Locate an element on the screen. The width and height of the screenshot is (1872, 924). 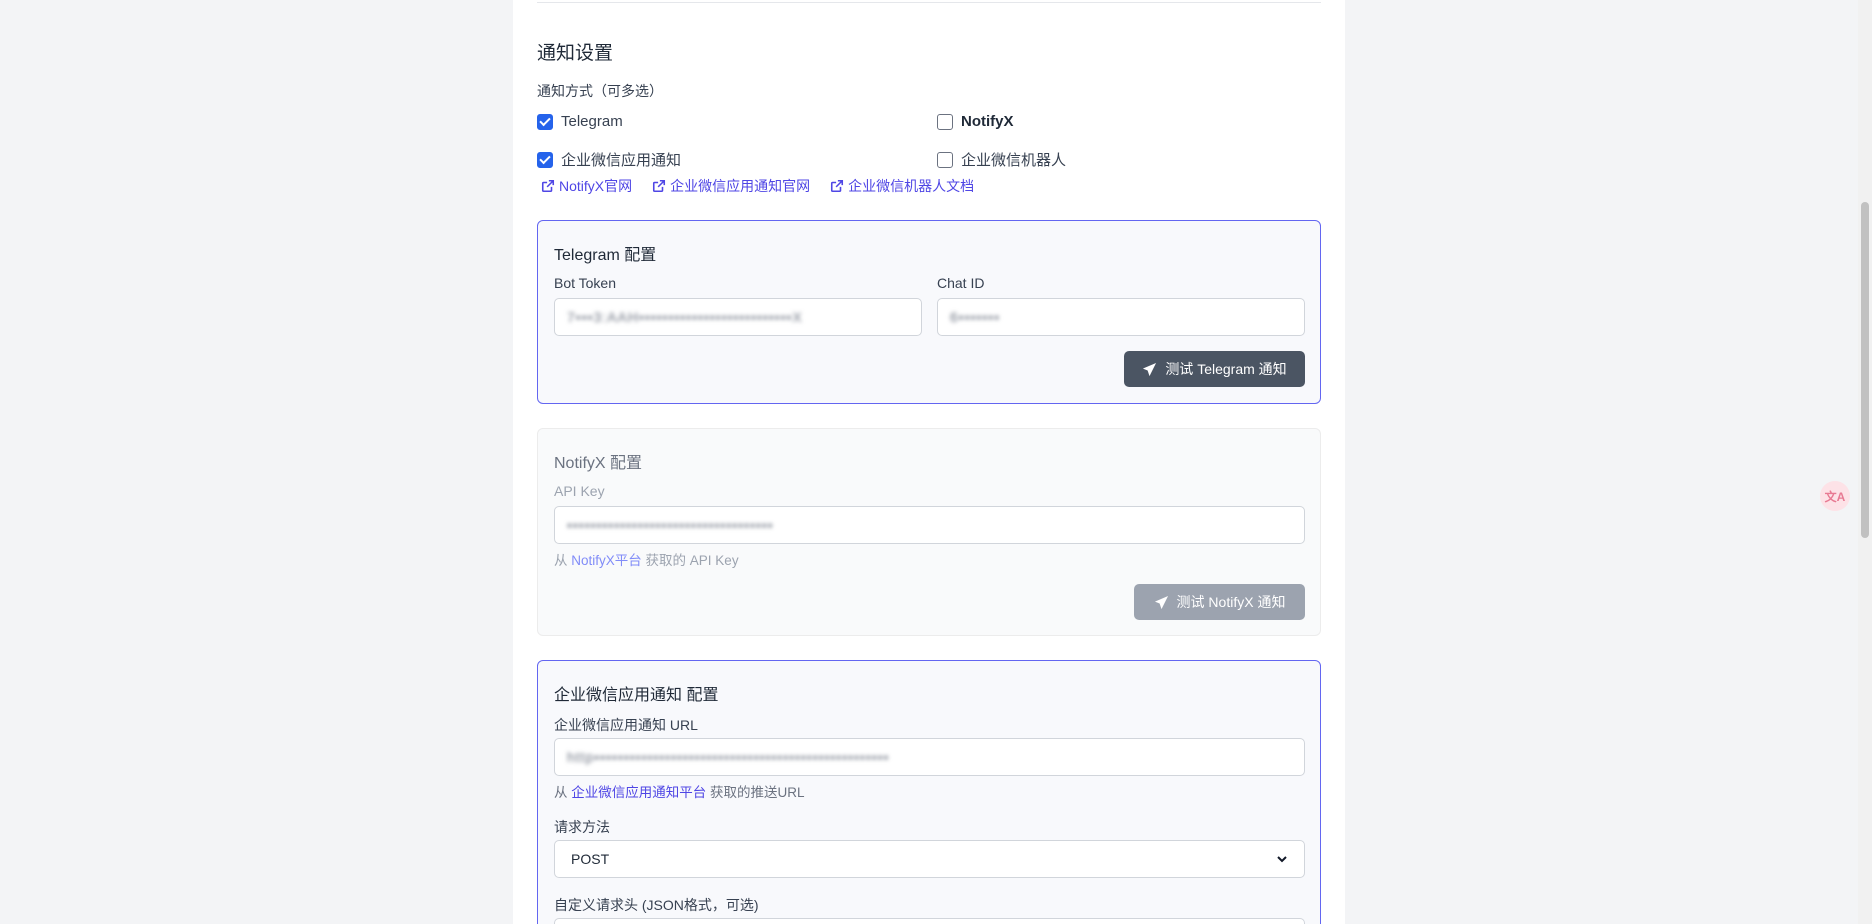
card-title: Telegram 配置 is located at coordinates (605, 255).